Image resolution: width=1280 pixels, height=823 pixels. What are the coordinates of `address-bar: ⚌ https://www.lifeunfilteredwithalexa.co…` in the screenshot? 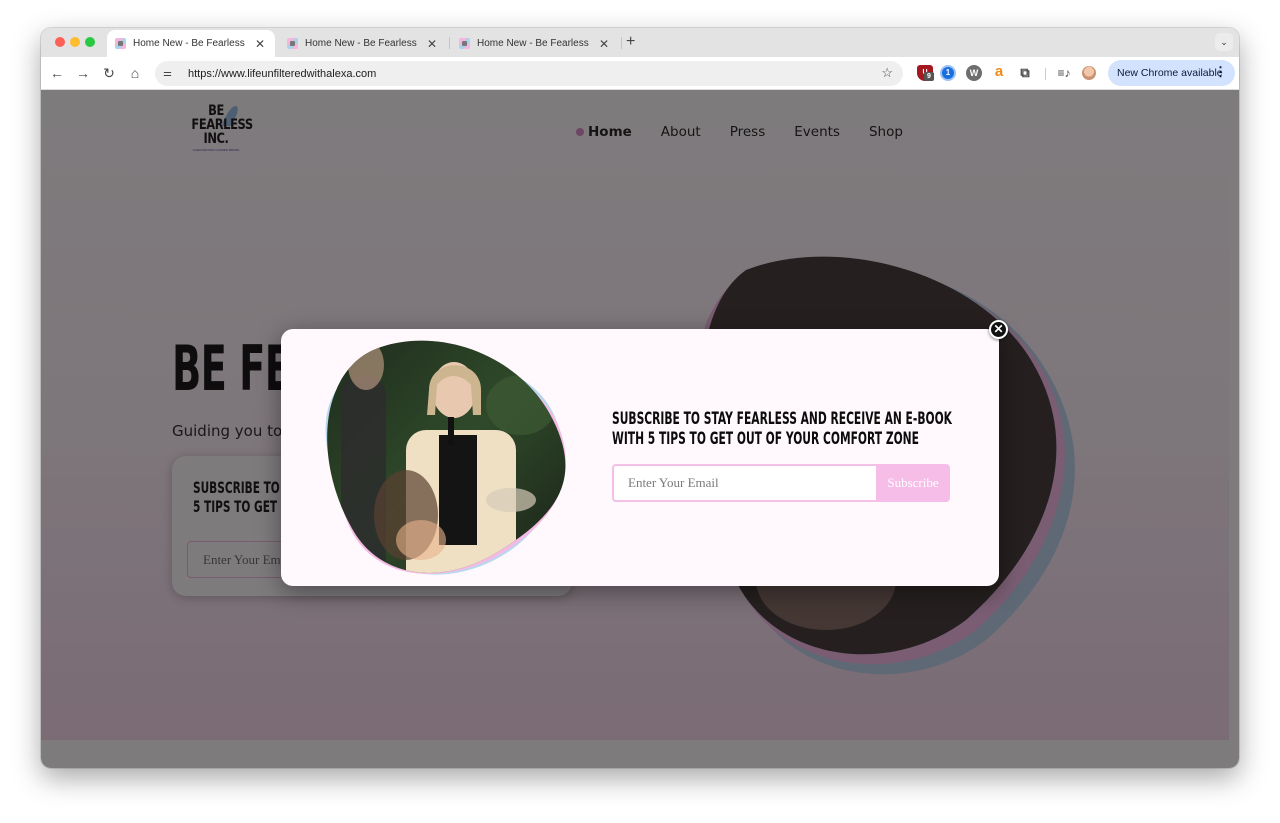 It's located at (529, 73).